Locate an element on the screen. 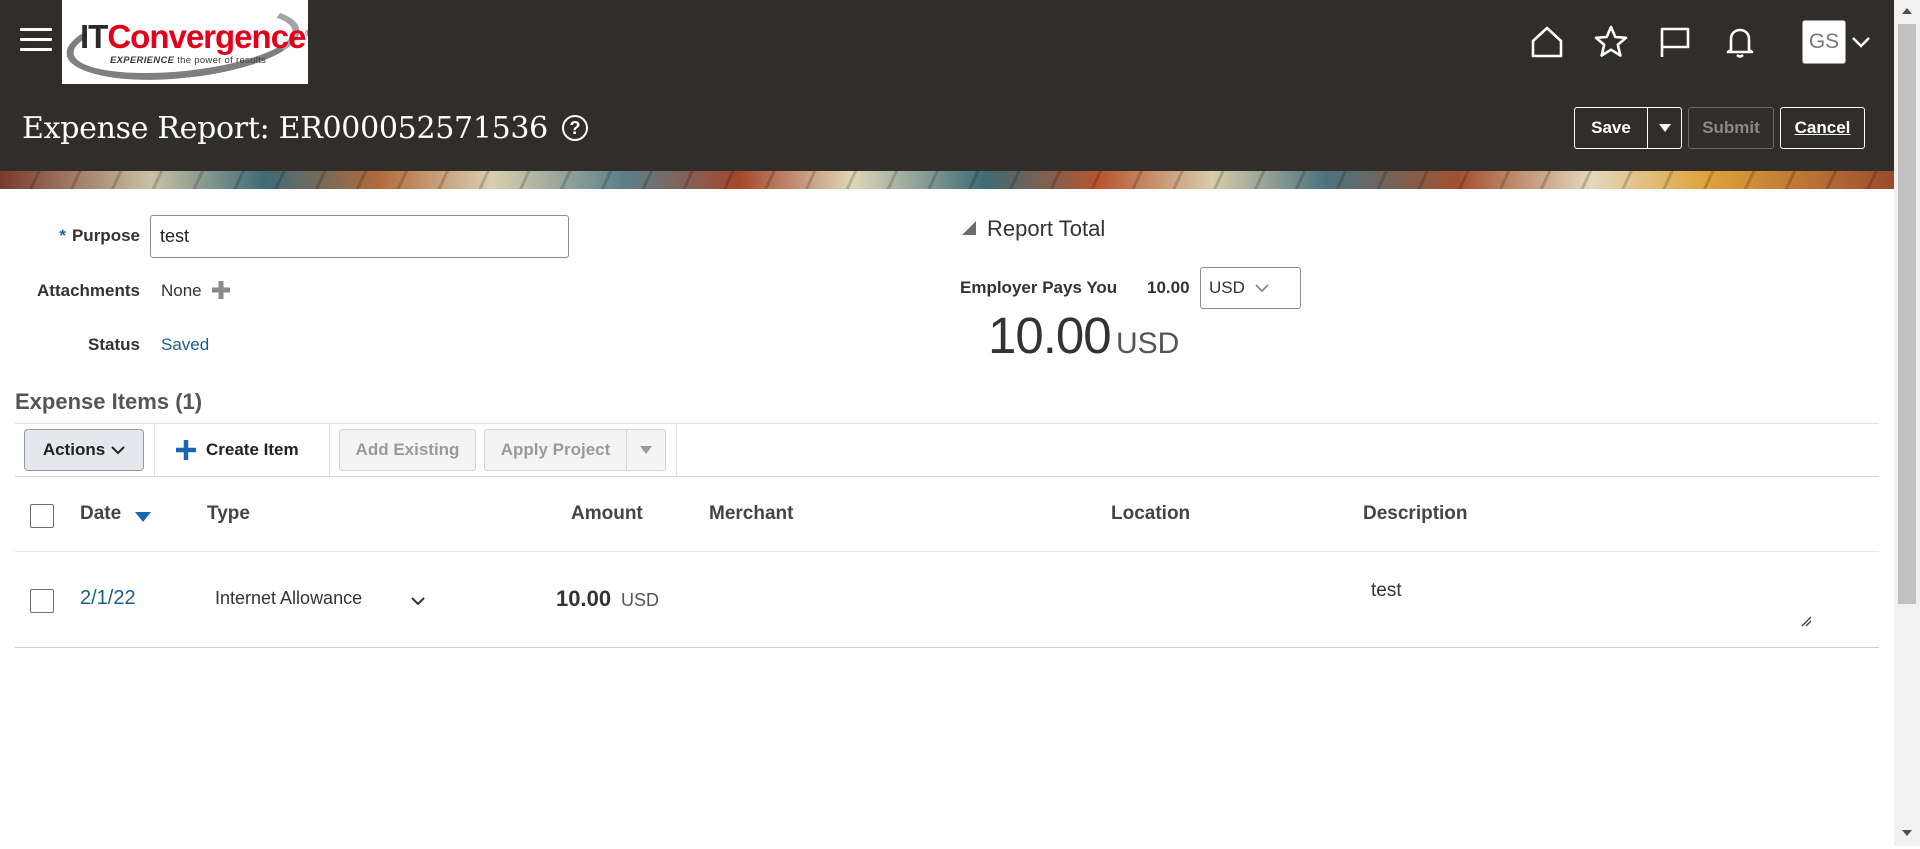  decorative-banner is located at coordinates (947, 180).